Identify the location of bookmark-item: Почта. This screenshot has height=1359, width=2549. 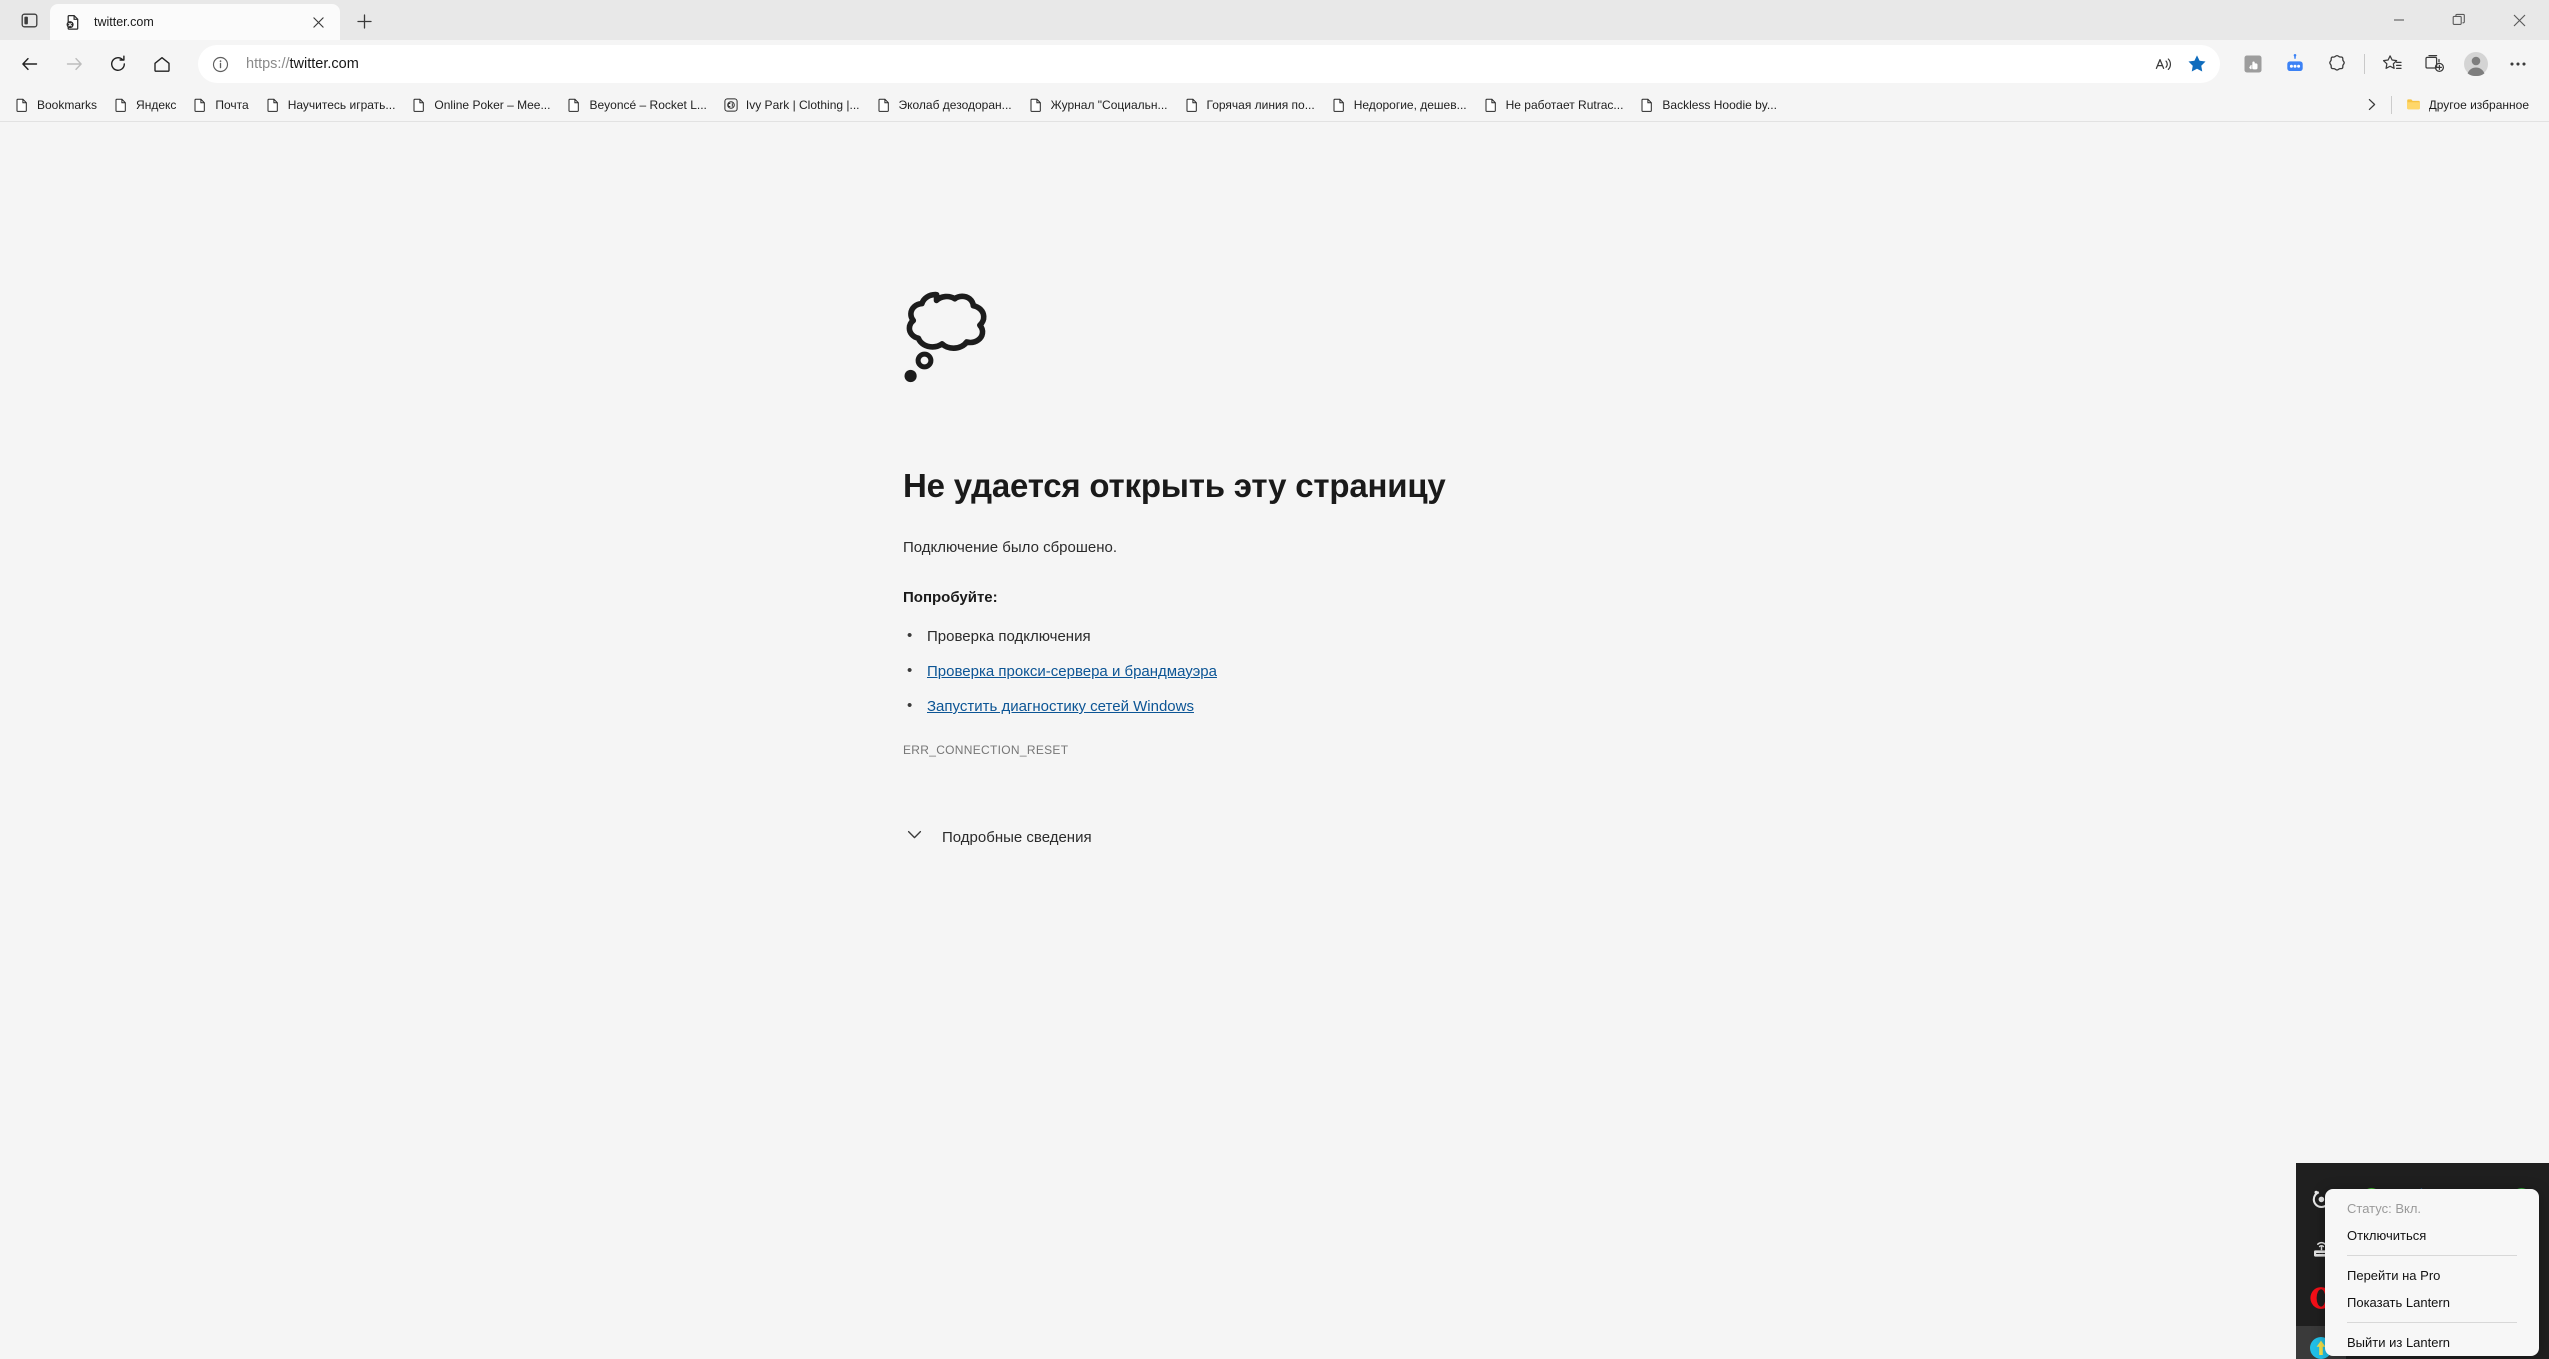
(220, 105).